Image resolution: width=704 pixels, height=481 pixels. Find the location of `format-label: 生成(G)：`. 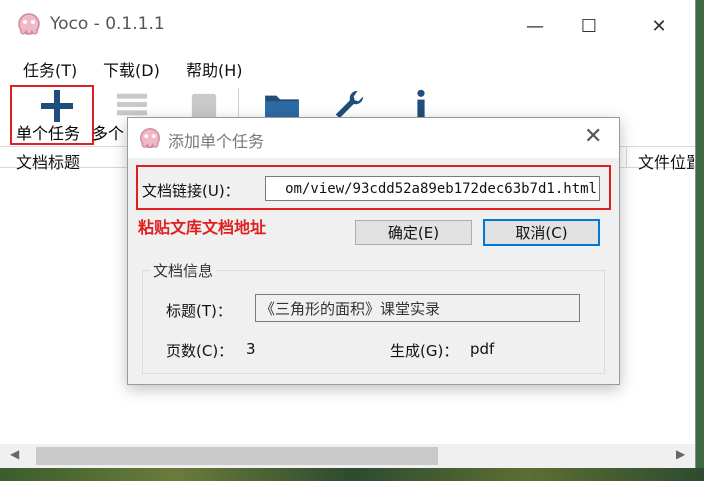

format-label: 生成(G)： is located at coordinates (424, 351).